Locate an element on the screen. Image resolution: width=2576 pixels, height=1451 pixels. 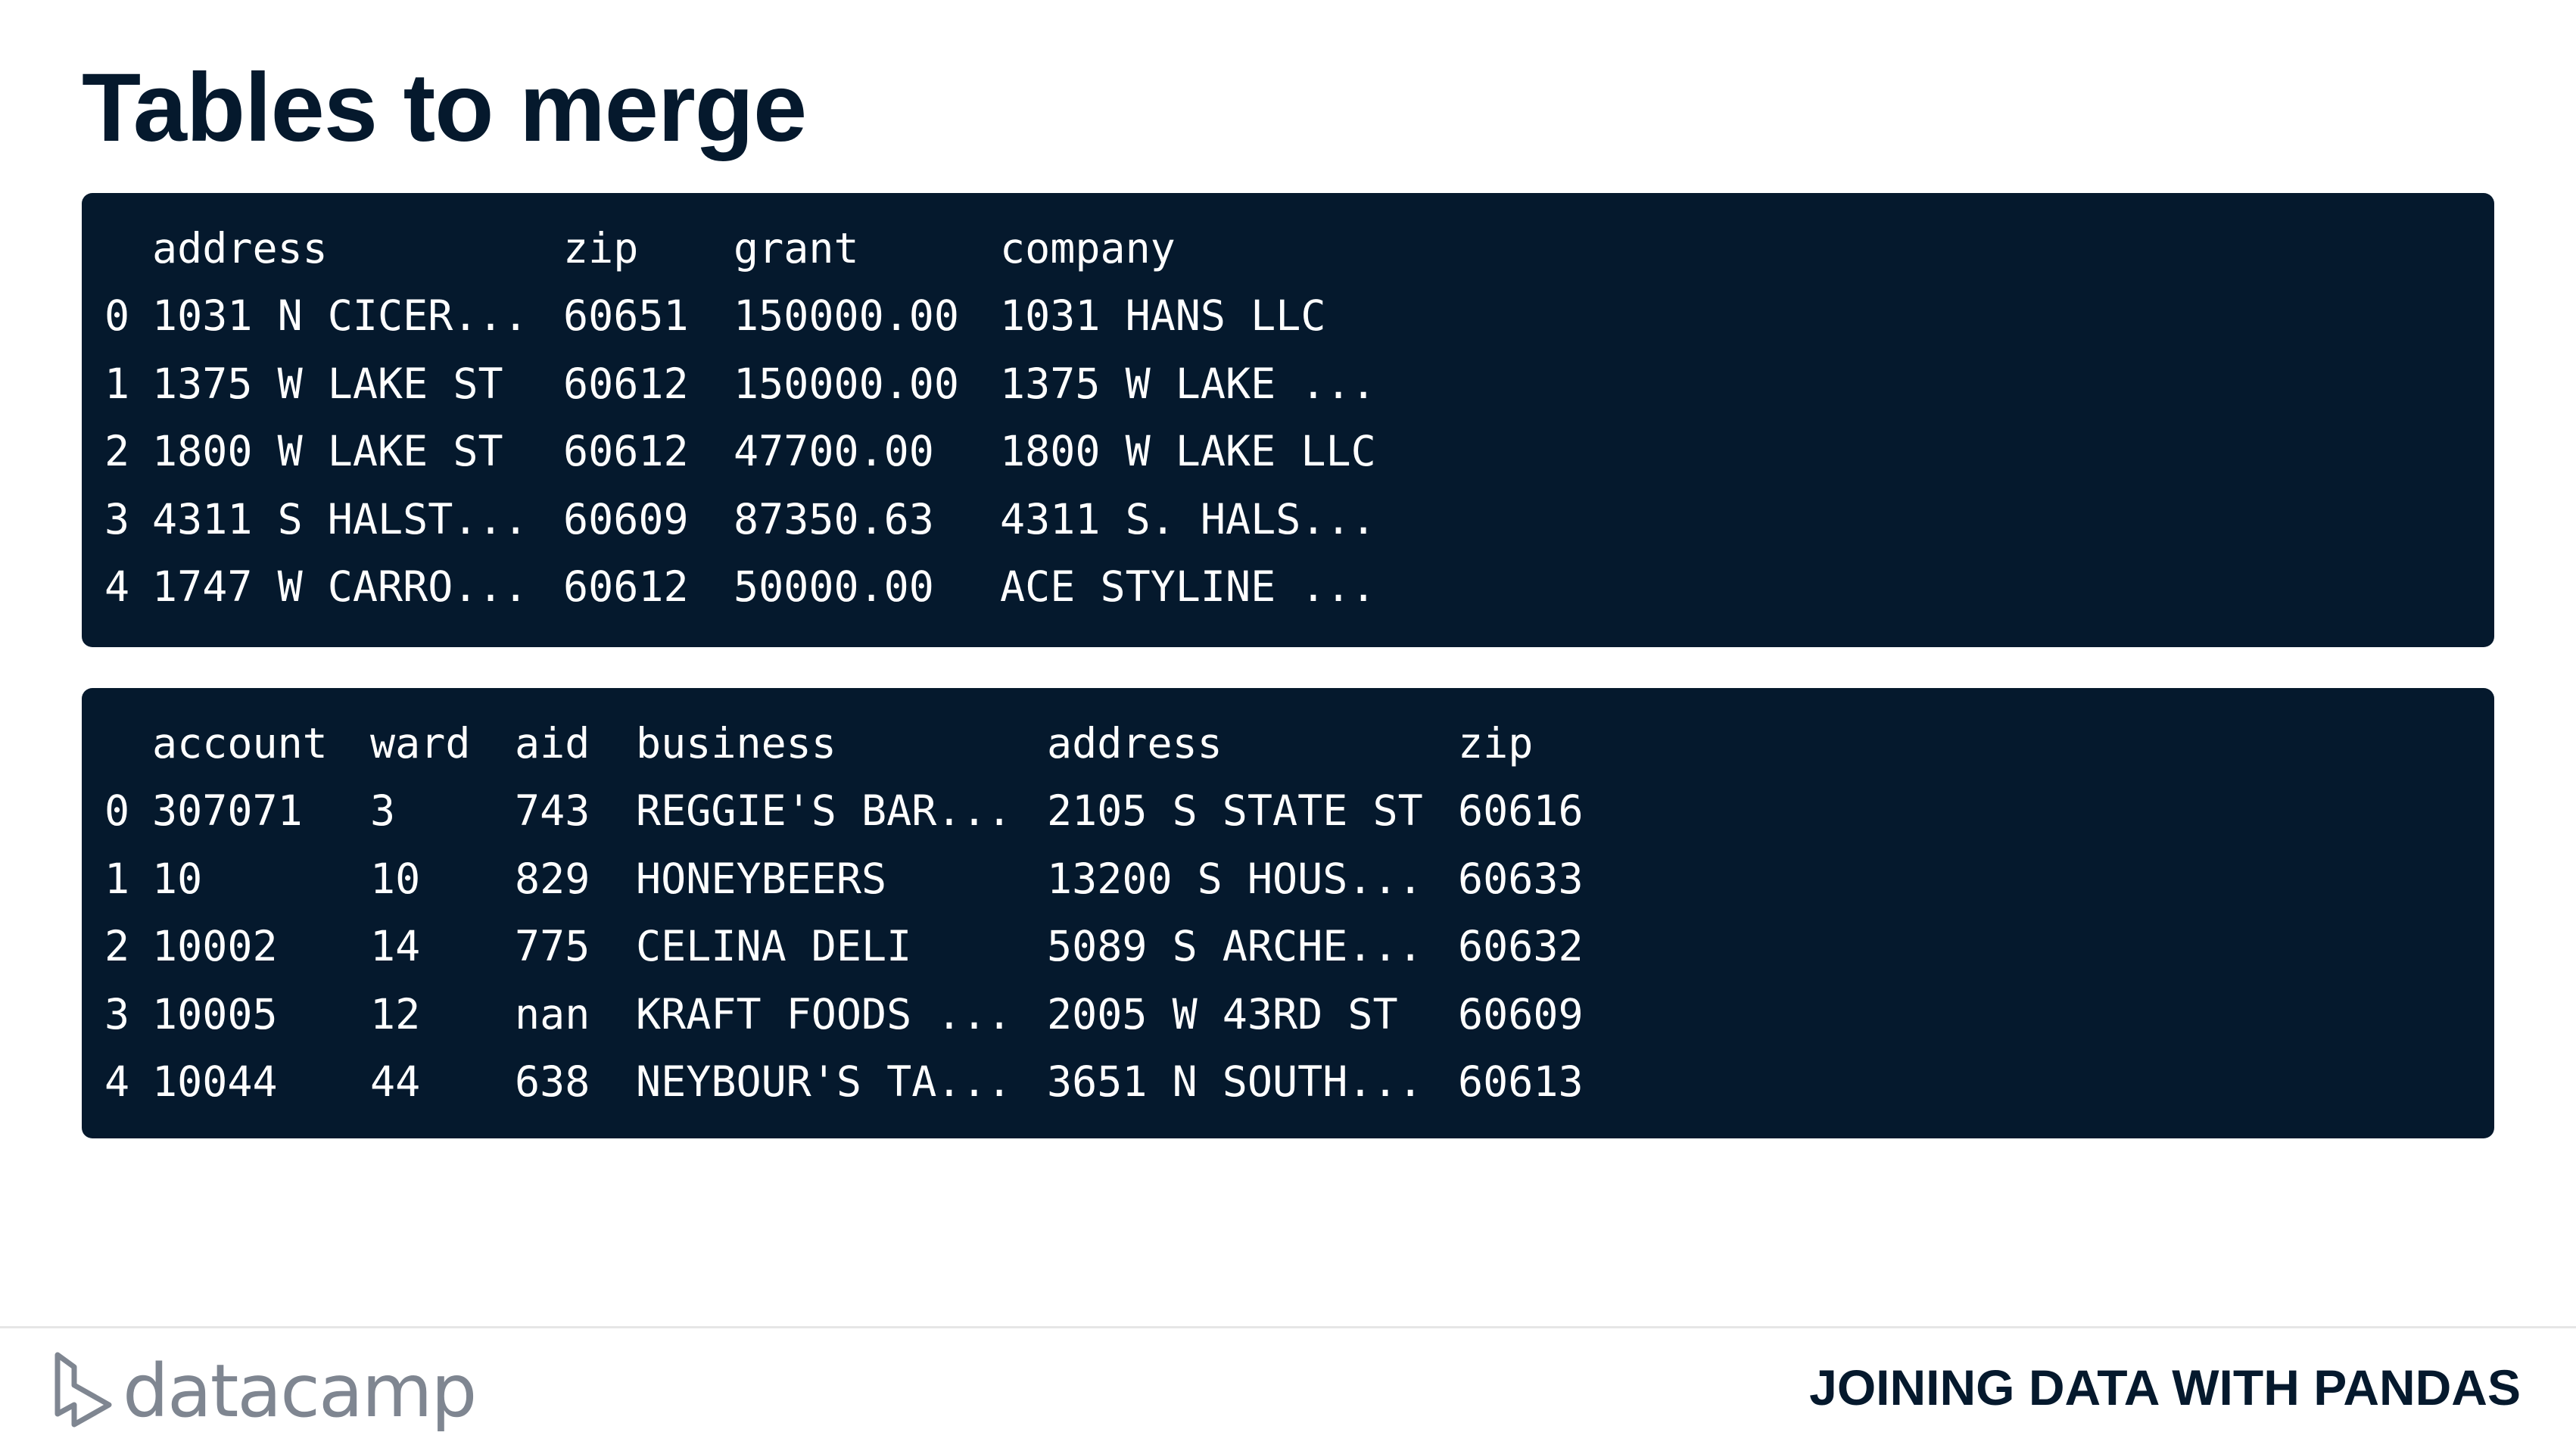
table-cell: 2005 W 43RD ST is located at coordinates (1222, 1013).